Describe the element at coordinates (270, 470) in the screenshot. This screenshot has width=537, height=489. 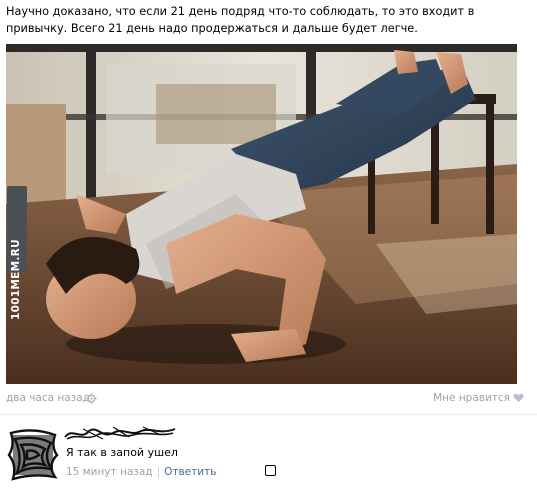
I see `checkbox` at that location.